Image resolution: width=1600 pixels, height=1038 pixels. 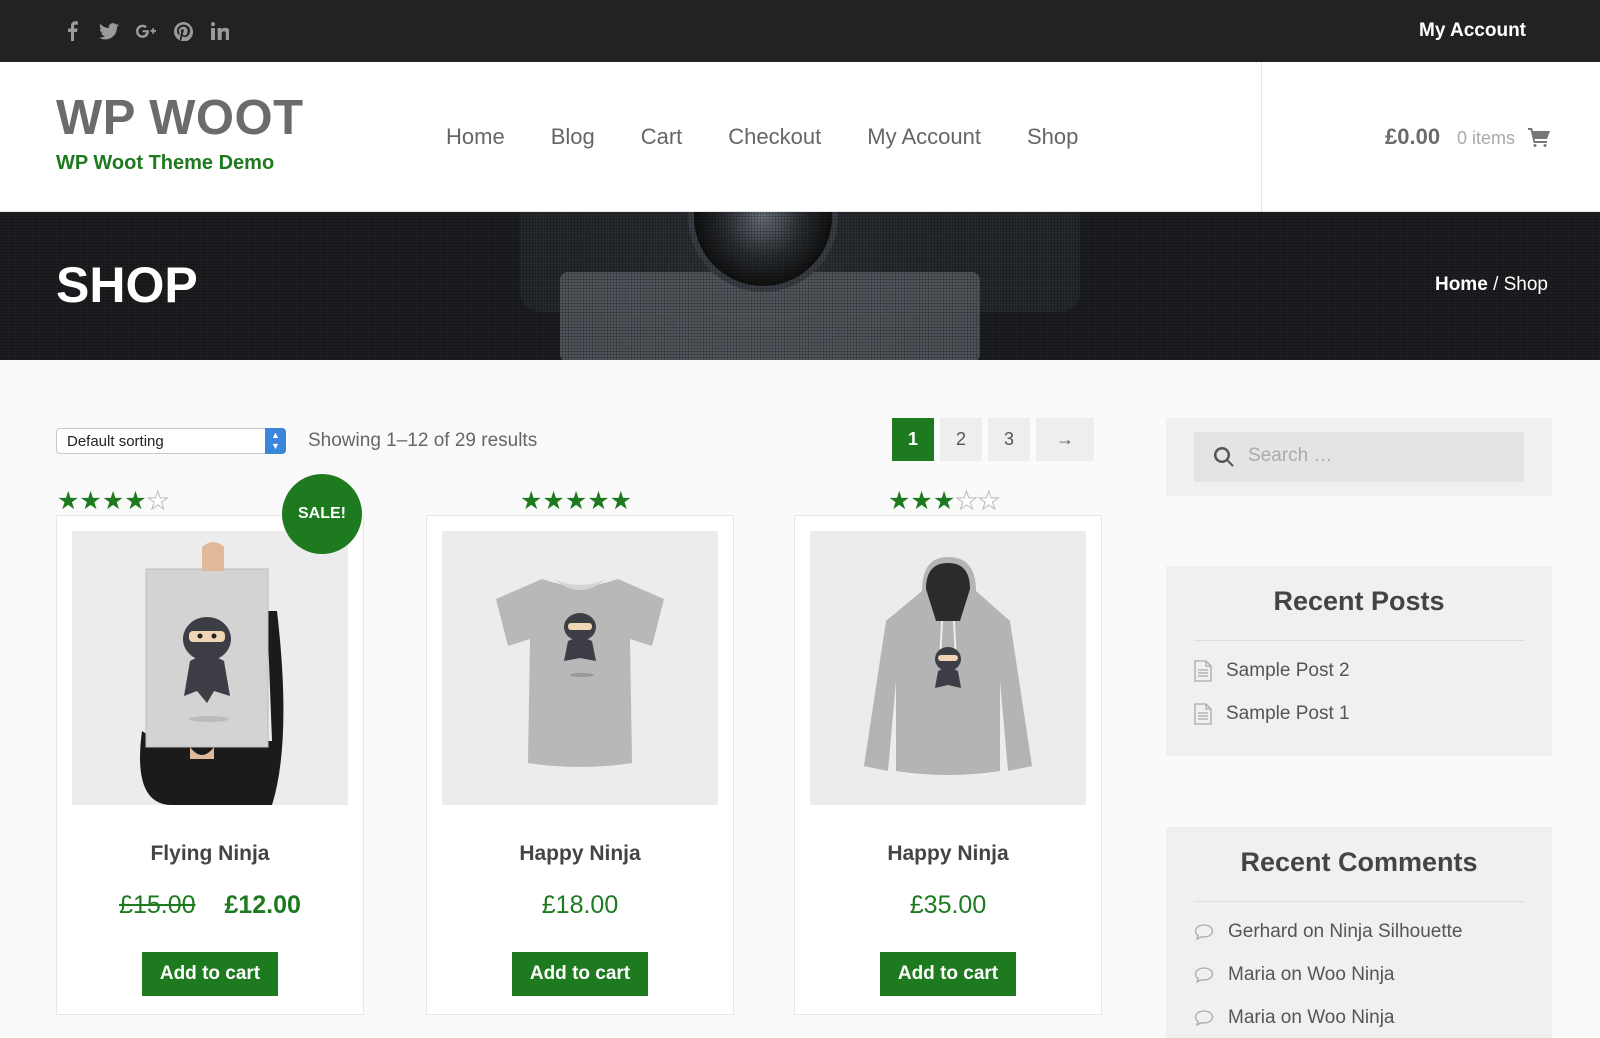 I want to click on top-bar: My Account, so click(x=800, y=31).